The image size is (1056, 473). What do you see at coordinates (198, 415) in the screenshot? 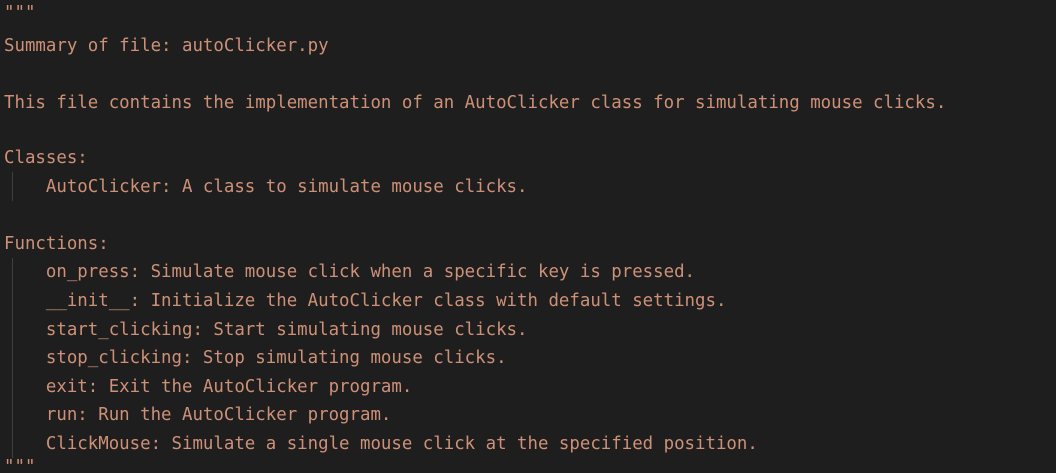
I see `code-line-15: run: Run the AutoClicker program.` at bounding box center [198, 415].